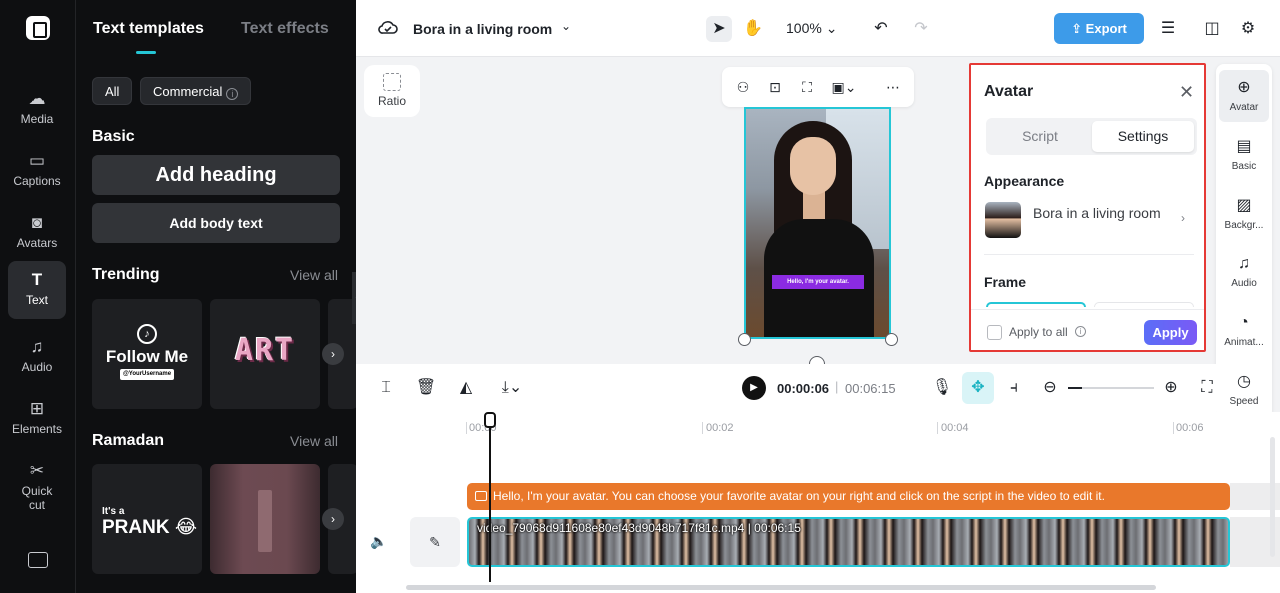 This screenshot has height=593, width=1280. I want to click on avatar-thumbnail, so click(1003, 220).